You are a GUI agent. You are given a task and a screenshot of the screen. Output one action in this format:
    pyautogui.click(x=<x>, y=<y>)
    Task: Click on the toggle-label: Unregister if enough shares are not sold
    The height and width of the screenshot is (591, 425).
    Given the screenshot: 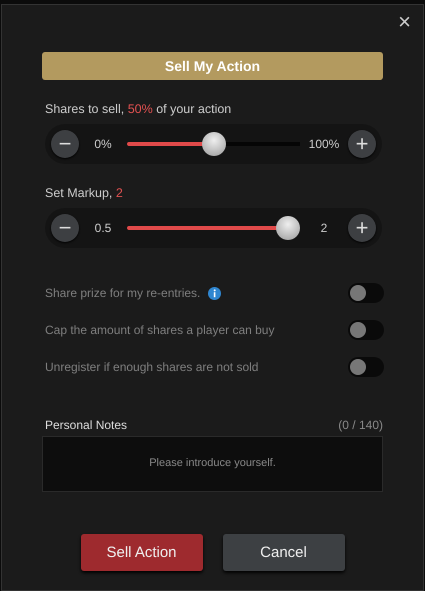 What is the action you would take?
    pyautogui.click(x=151, y=367)
    